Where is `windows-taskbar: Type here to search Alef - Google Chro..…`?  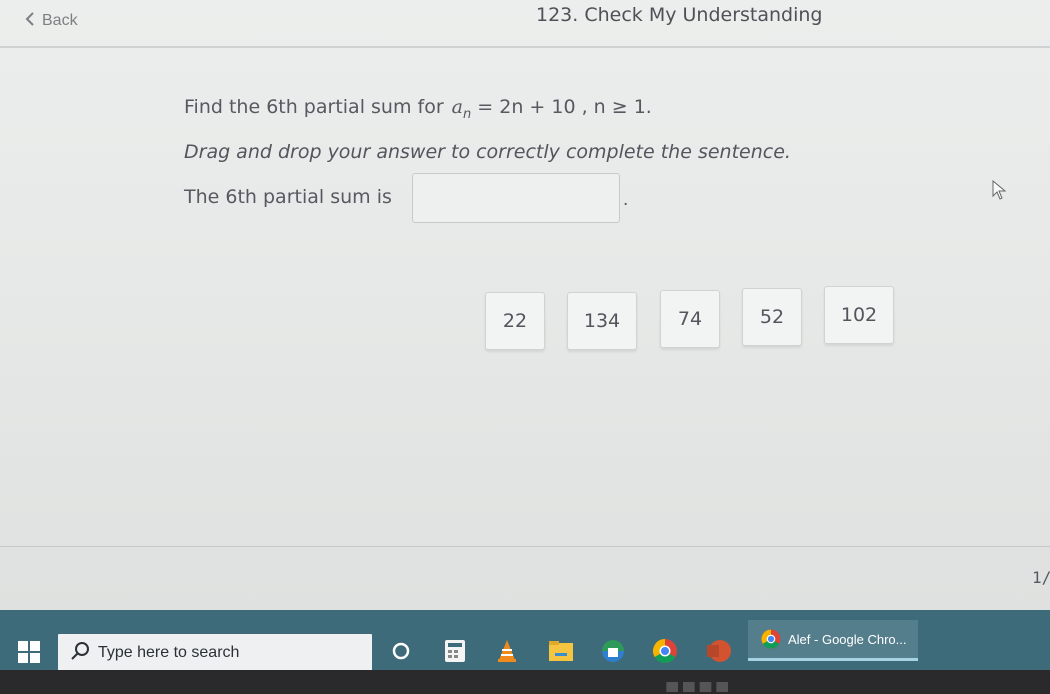
windows-taskbar: Type here to search Alef - Google Chro..… is located at coordinates (525, 641).